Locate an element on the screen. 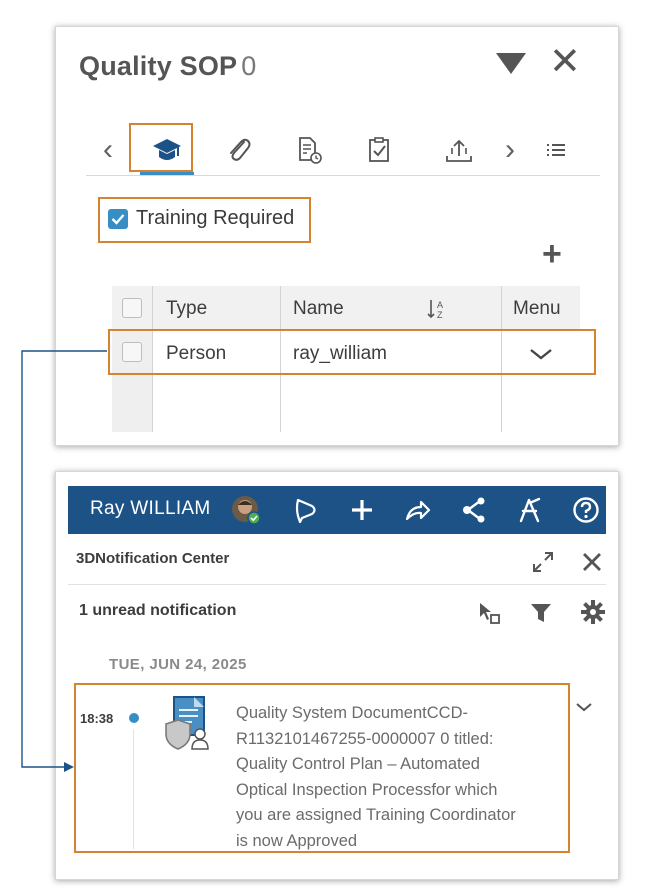 Image resolution: width=651 pixels, height=894 pixels. tab-attachments is located at coordinates (239, 150).